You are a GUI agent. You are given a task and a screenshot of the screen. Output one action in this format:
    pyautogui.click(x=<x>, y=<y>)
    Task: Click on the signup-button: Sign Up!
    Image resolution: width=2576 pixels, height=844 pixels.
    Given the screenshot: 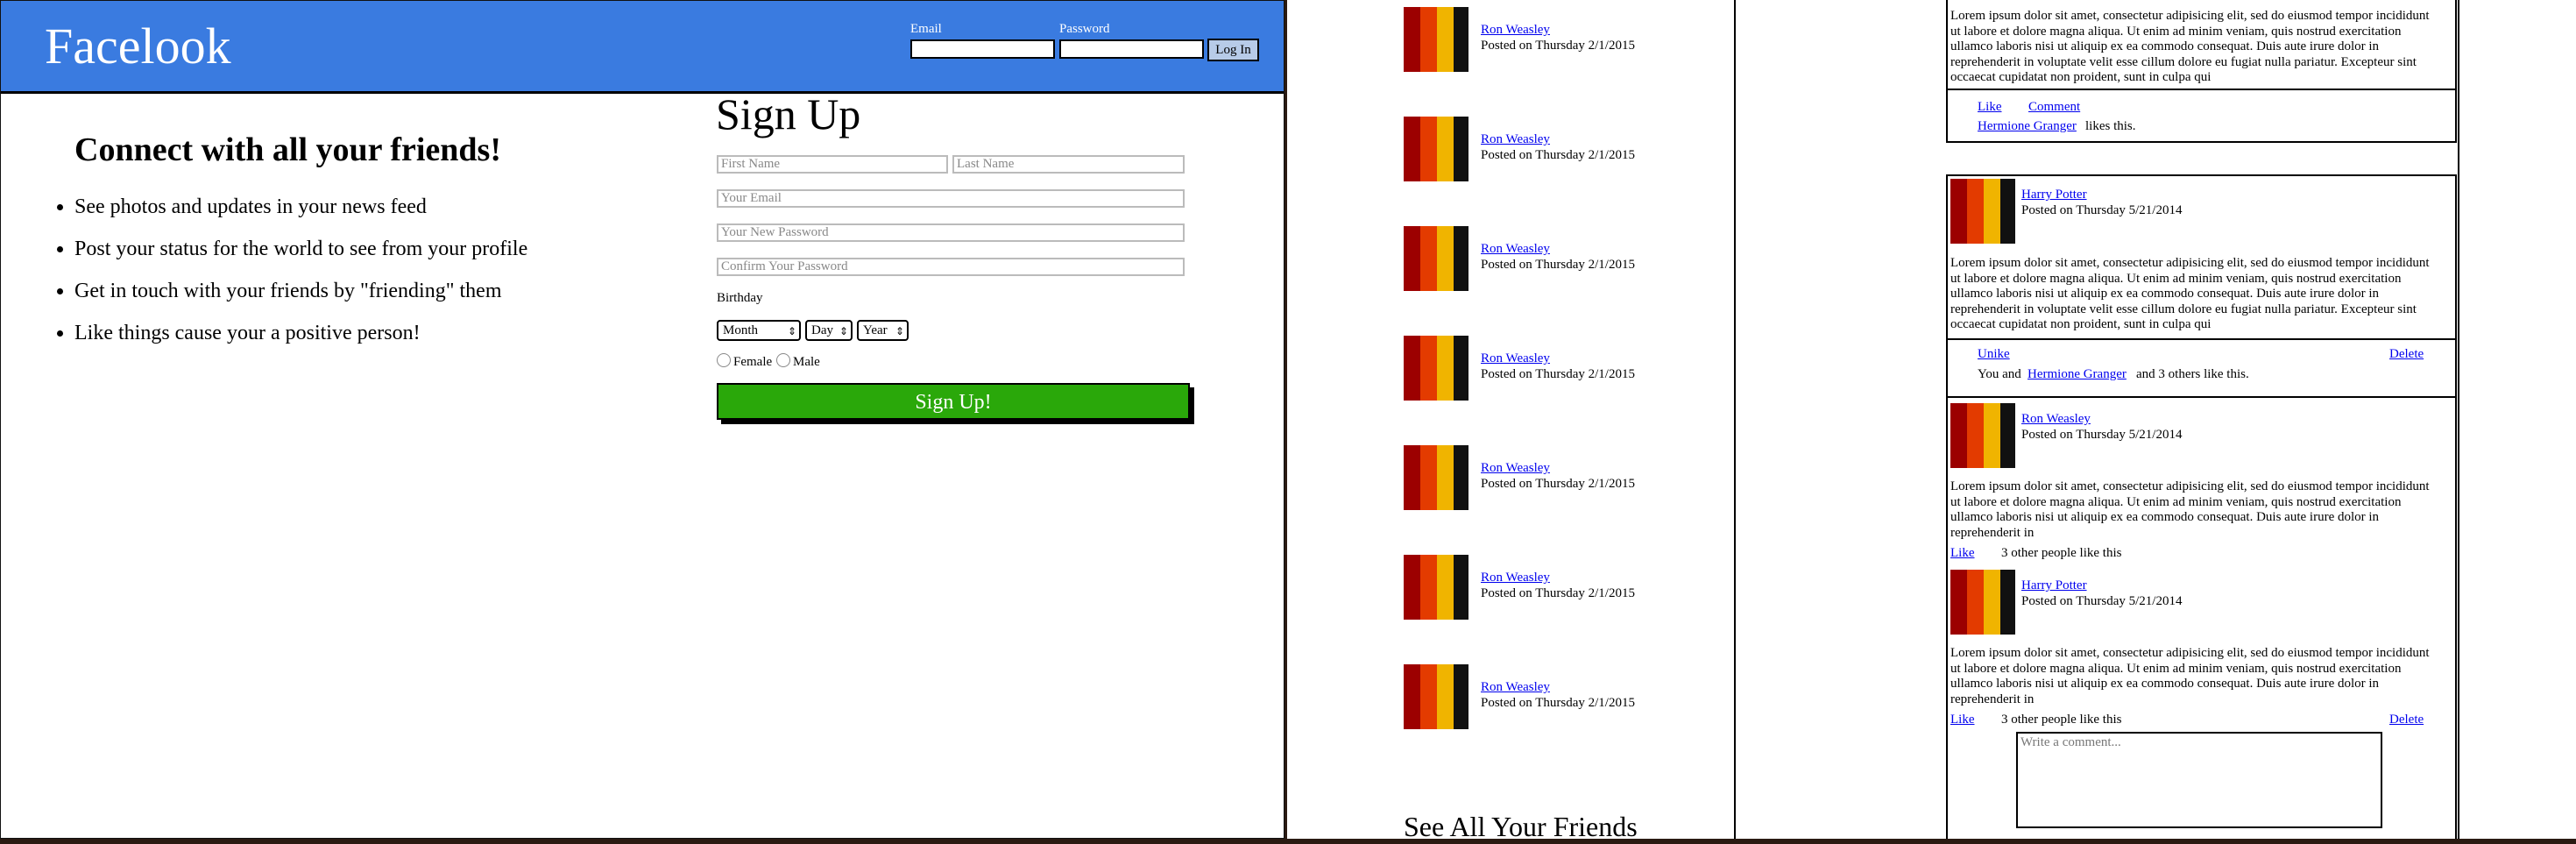 What is the action you would take?
    pyautogui.click(x=953, y=401)
    